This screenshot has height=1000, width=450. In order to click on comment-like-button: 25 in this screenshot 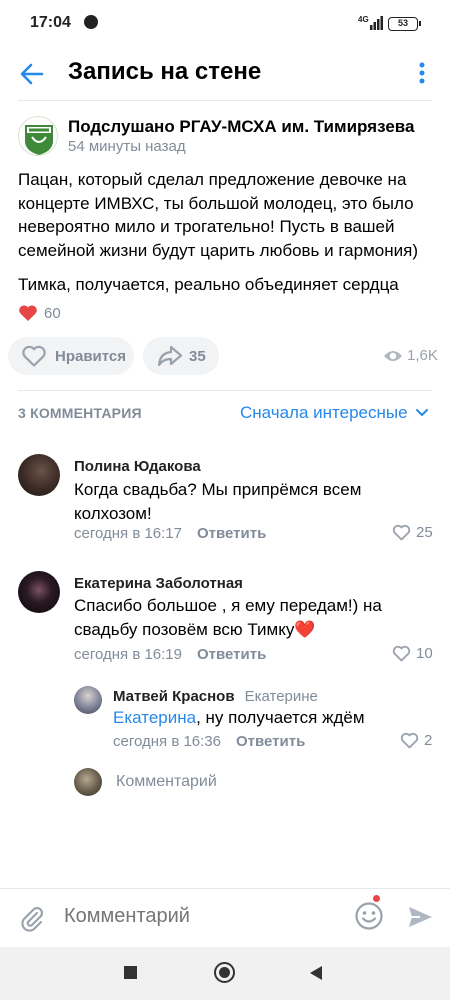, I will do `click(412, 532)`.